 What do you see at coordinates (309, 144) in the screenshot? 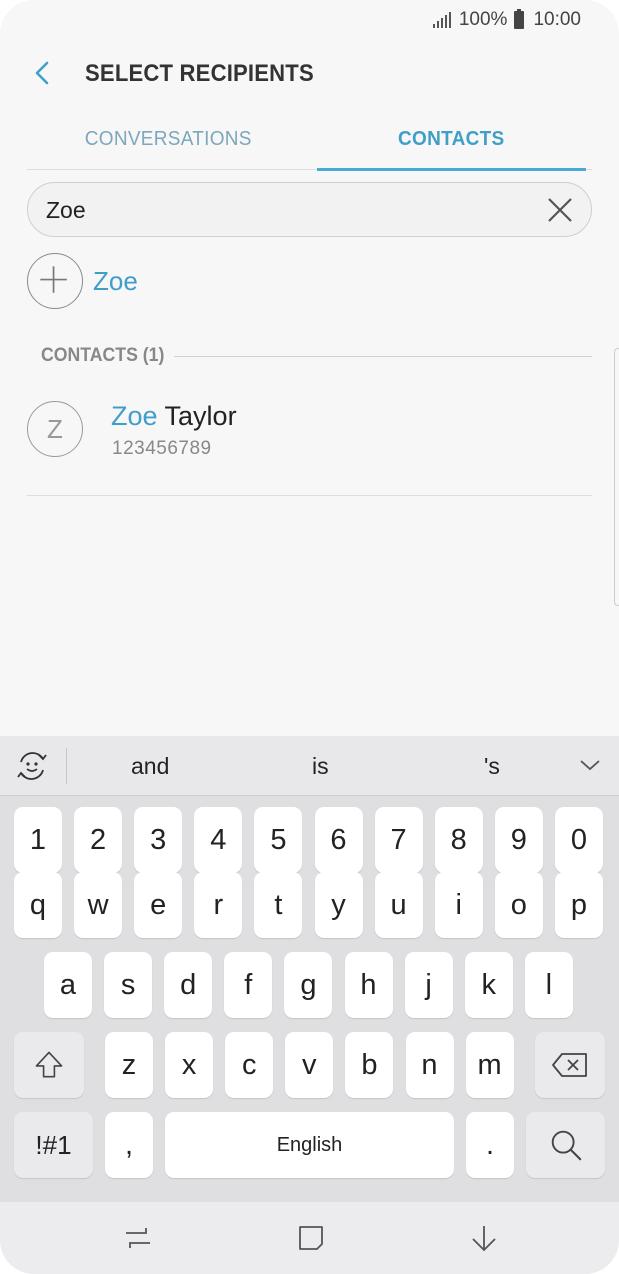
I see `tab-bar: CONVERSATIONS CONTACTS` at bounding box center [309, 144].